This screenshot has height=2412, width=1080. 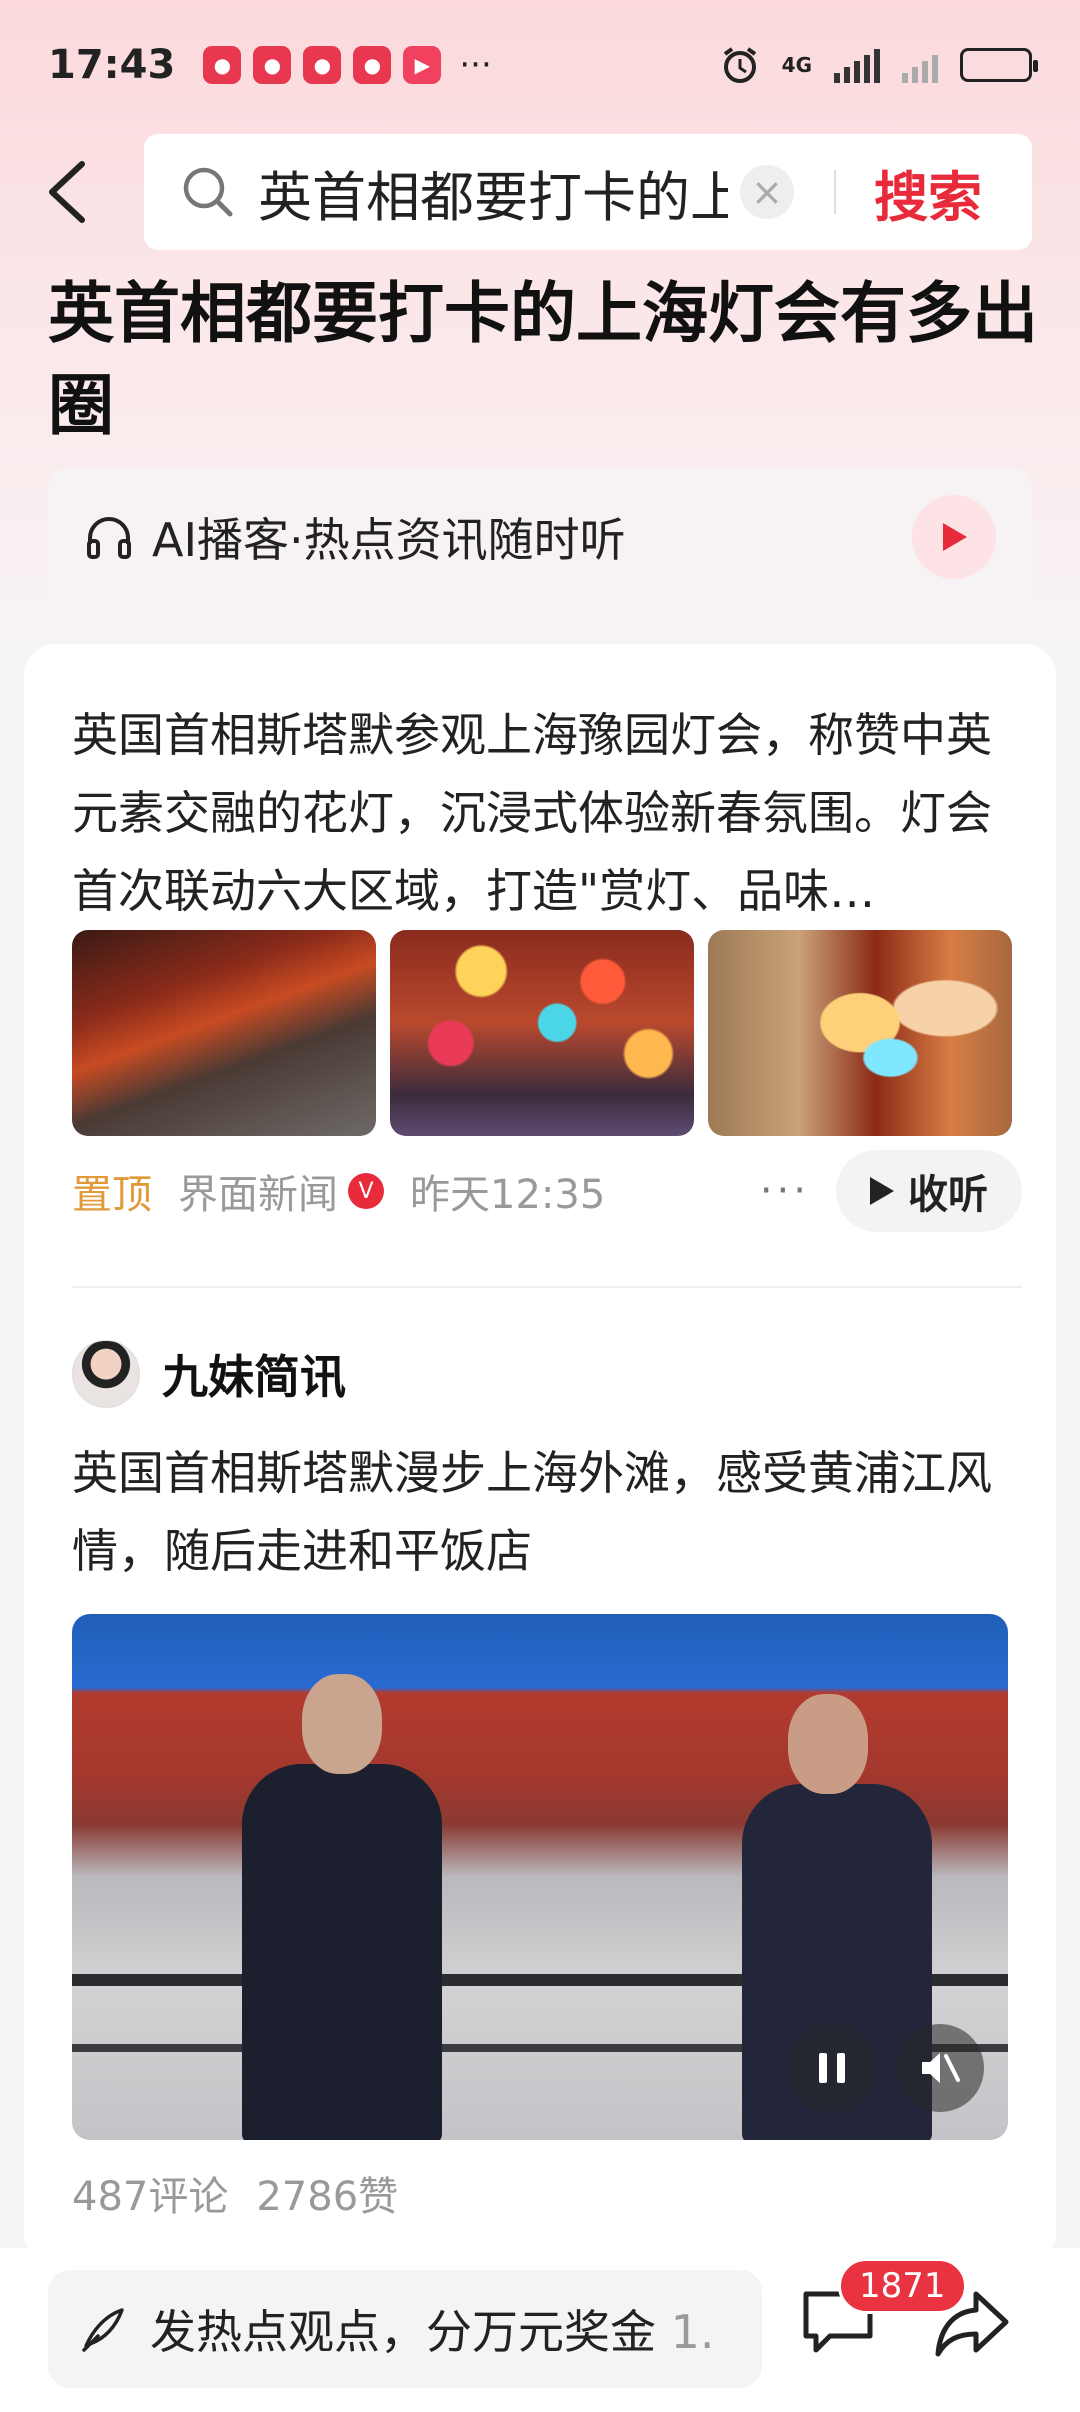 I want to click on comment-placeholder: 发热点观点，分万元奖金 1.., so click(x=430, y=2329).